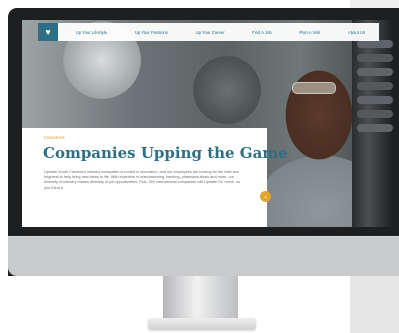 The image size is (399, 333). I want to click on page-title: Companies Upping the Game, so click(165, 153).